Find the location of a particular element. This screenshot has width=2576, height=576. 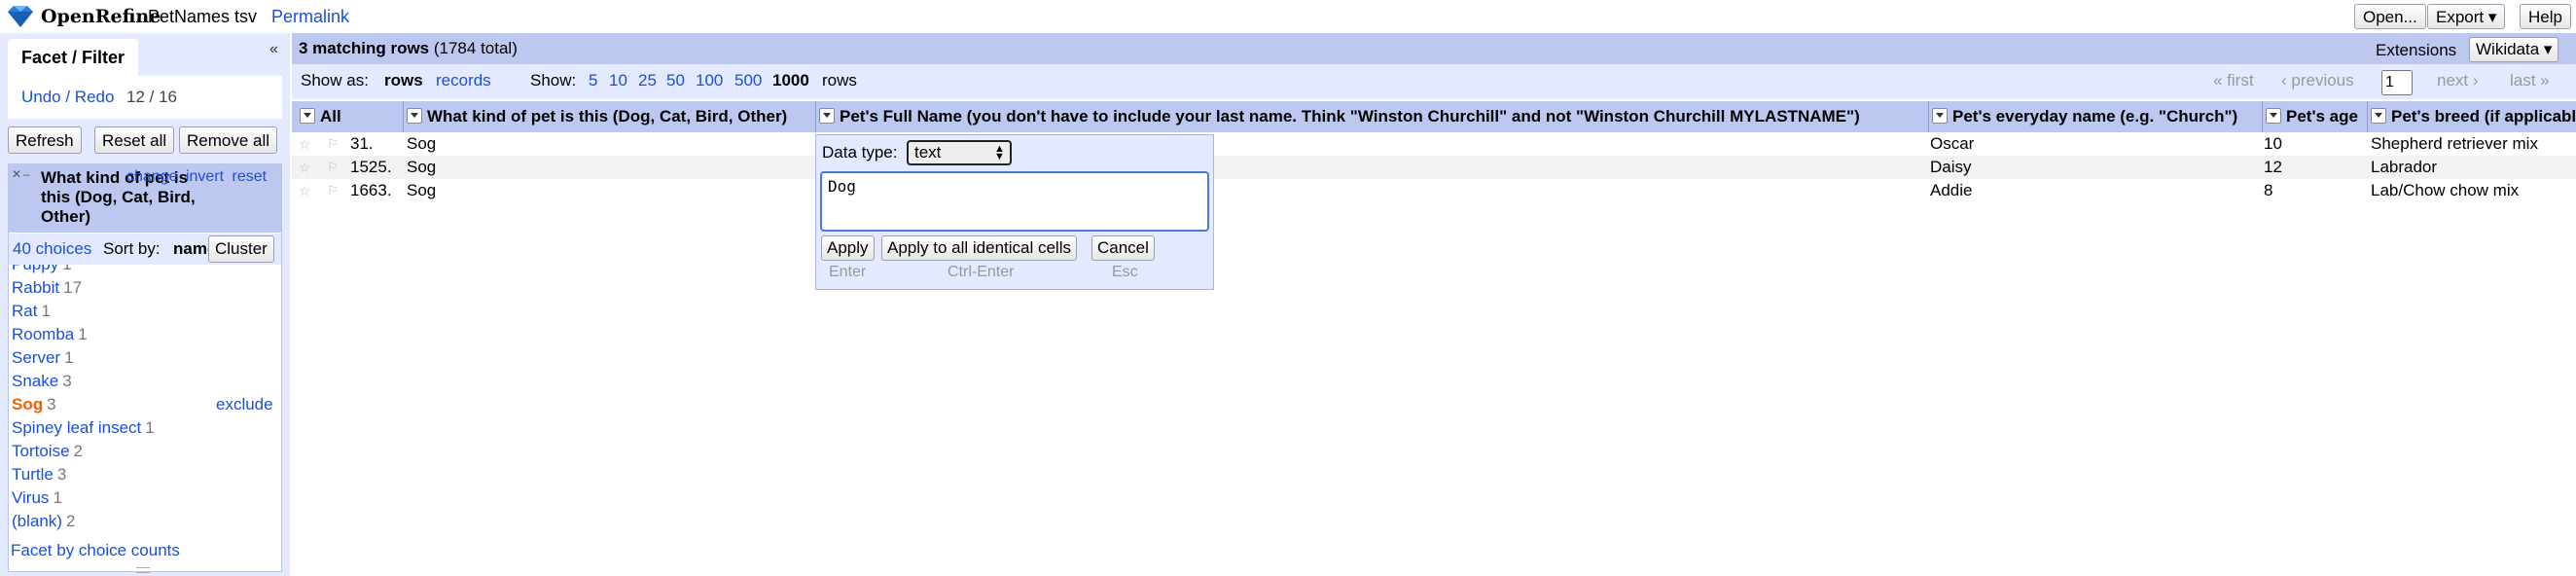

show-as-label: Show as: is located at coordinates (335, 80).